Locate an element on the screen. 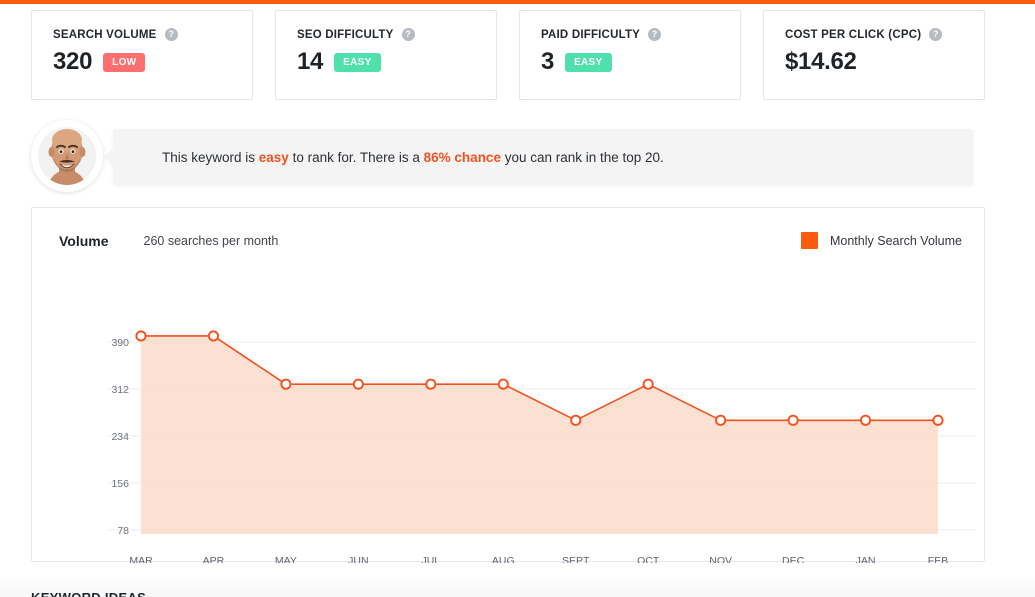 The image size is (1035, 597). x-axis-tick-label: AUG is located at coordinates (503, 559).